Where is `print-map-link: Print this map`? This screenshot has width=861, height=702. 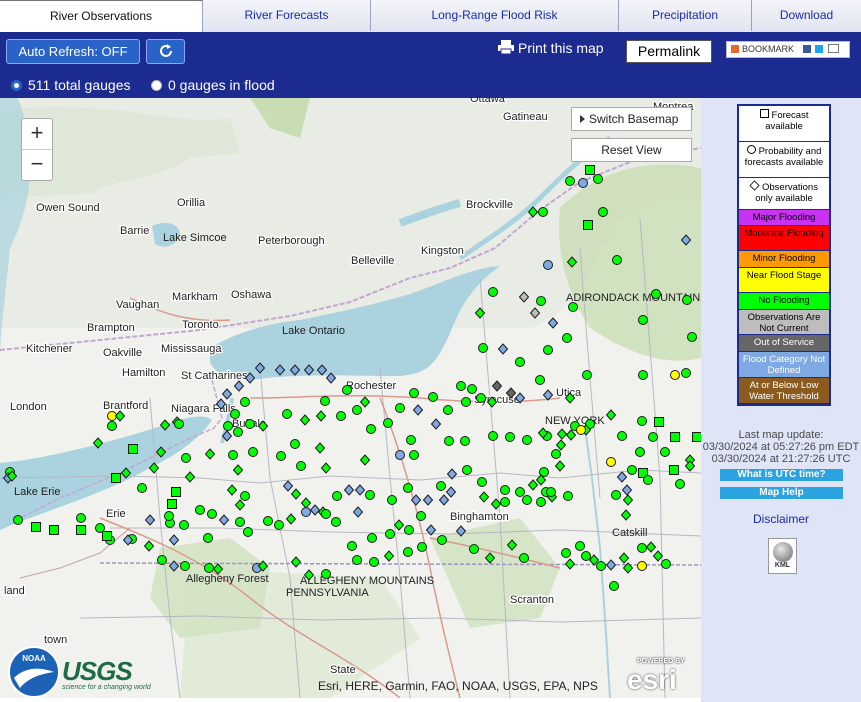 print-map-link: Print this map is located at coordinates (551, 48).